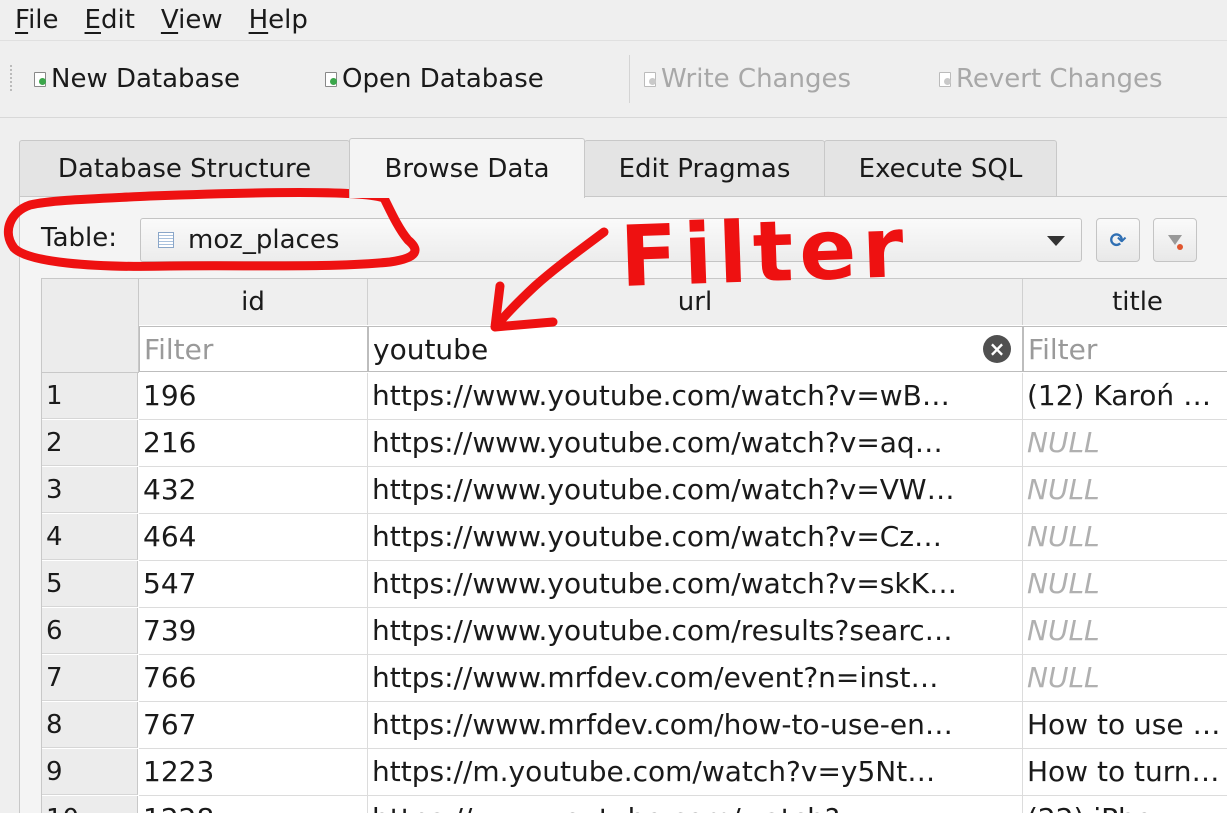  Describe the element at coordinates (1059, 79) in the screenshot. I see `revert-changes-label: Revert Changes` at that location.